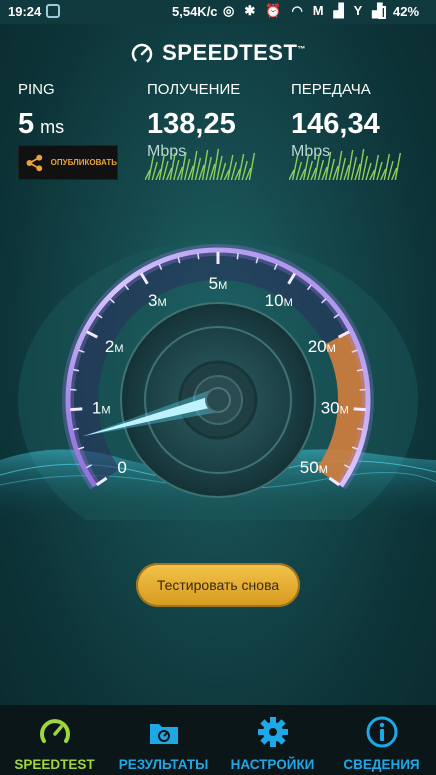 The image size is (436, 775). I want to click on upload-label: ПЕРЕДАЧА, so click(331, 89).